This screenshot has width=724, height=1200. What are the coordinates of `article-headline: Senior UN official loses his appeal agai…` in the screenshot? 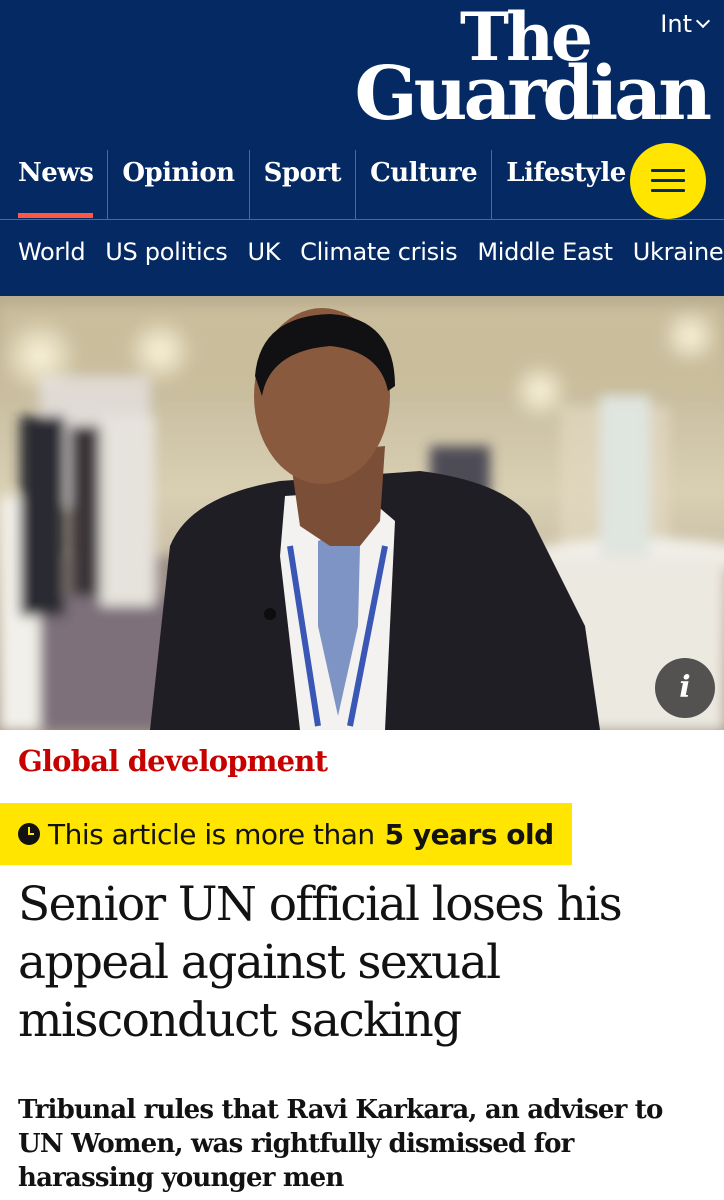 It's located at (320, 962).